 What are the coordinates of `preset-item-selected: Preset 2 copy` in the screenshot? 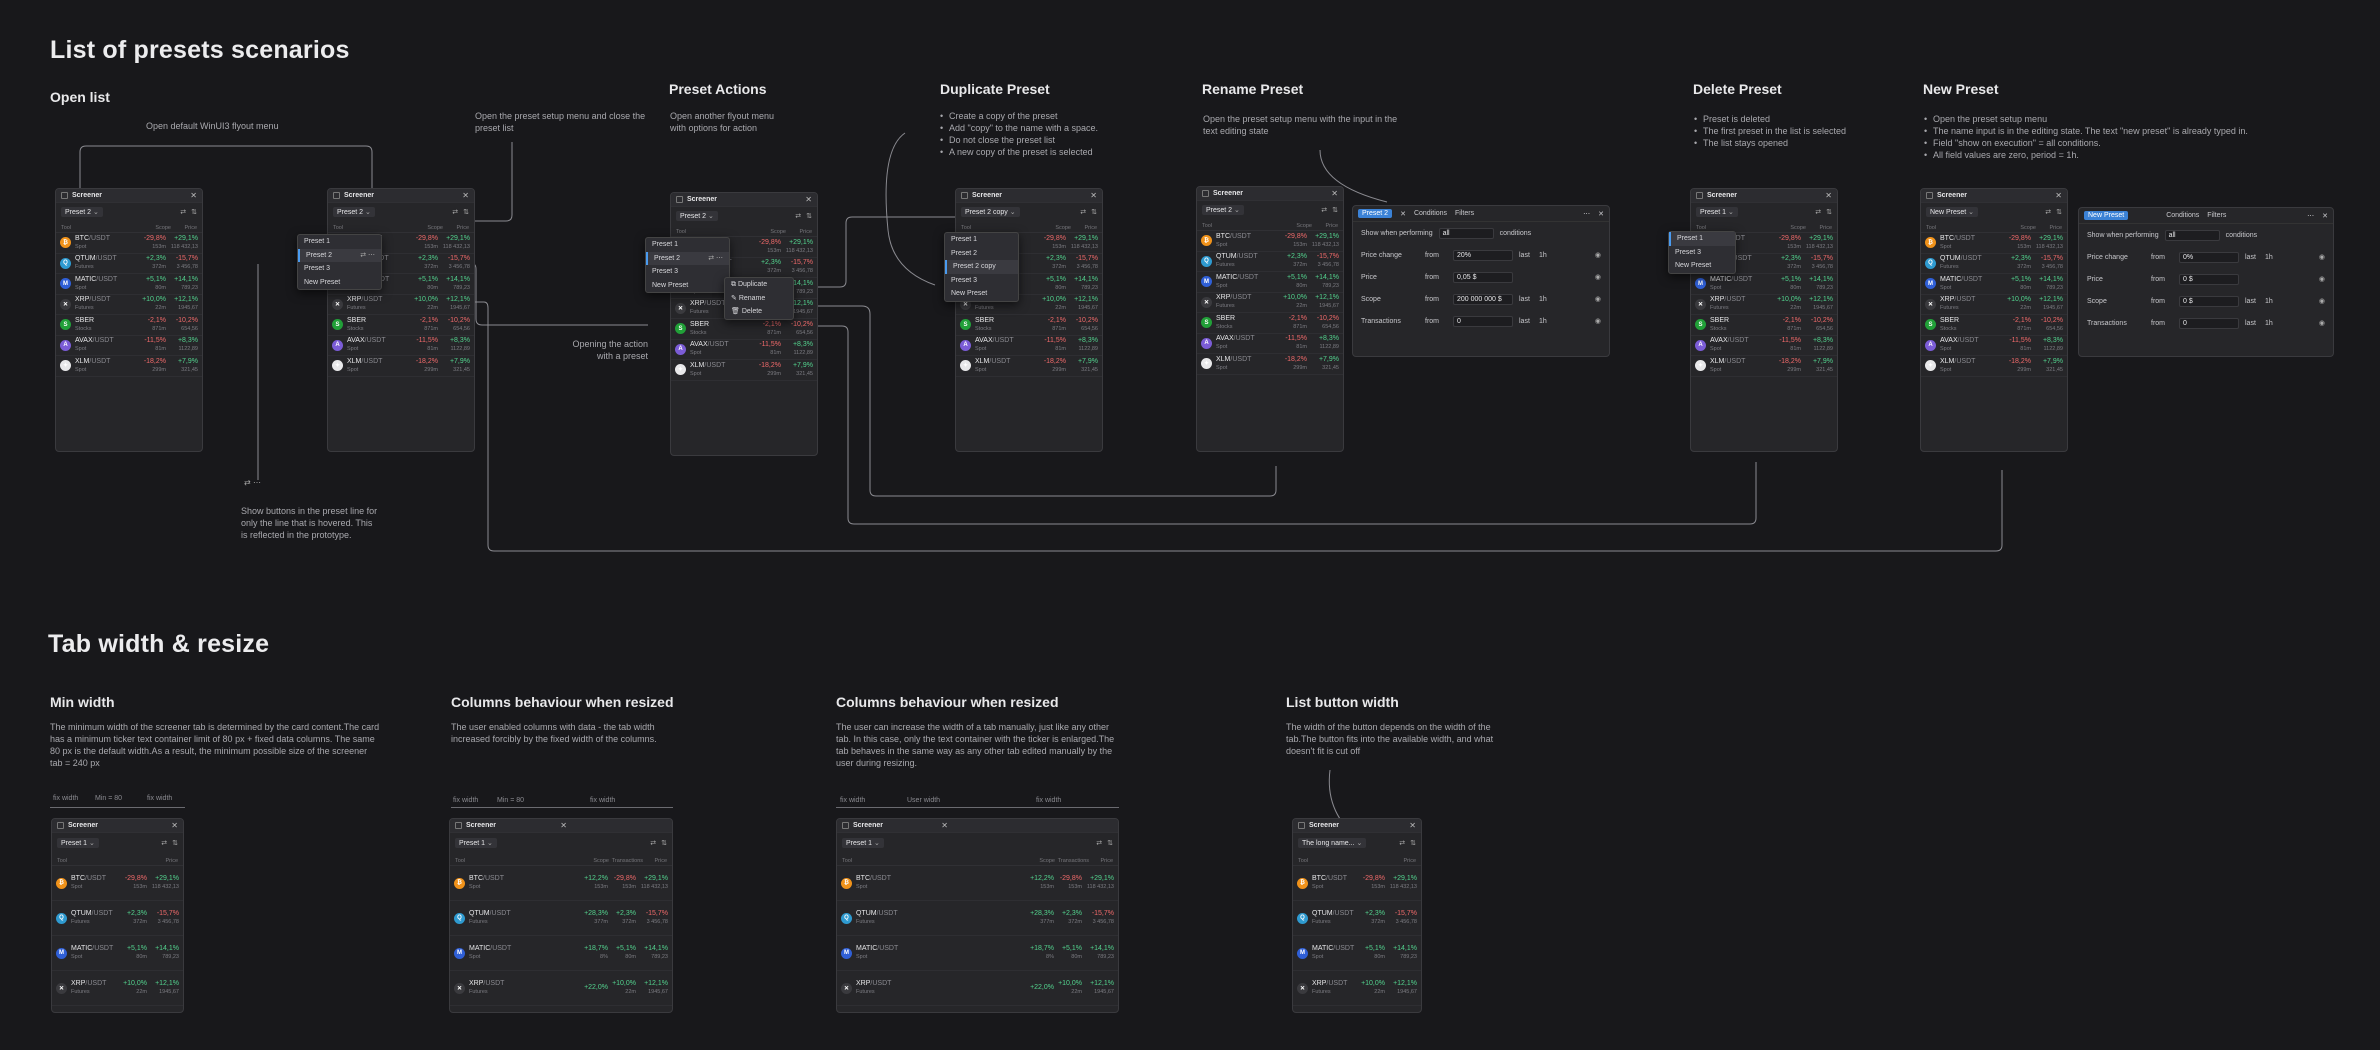 It's located at (981, 267).